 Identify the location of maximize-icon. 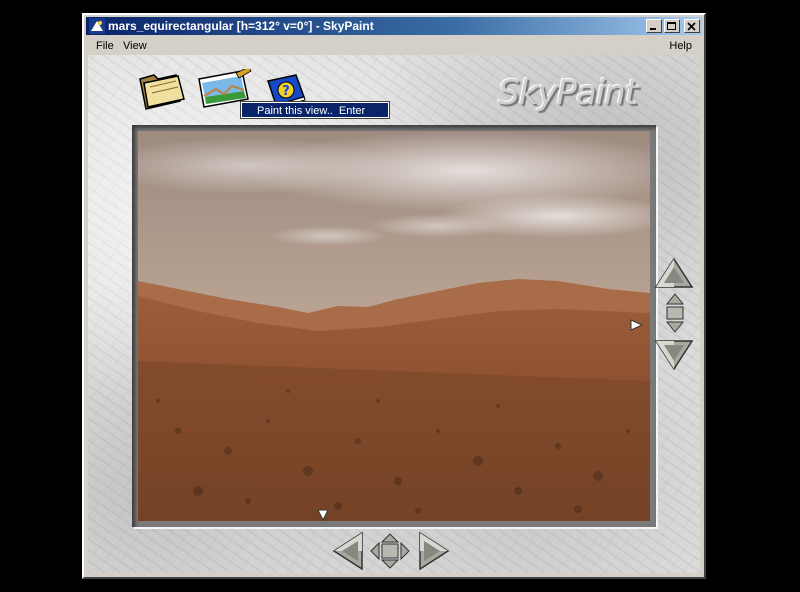
(671, 26).